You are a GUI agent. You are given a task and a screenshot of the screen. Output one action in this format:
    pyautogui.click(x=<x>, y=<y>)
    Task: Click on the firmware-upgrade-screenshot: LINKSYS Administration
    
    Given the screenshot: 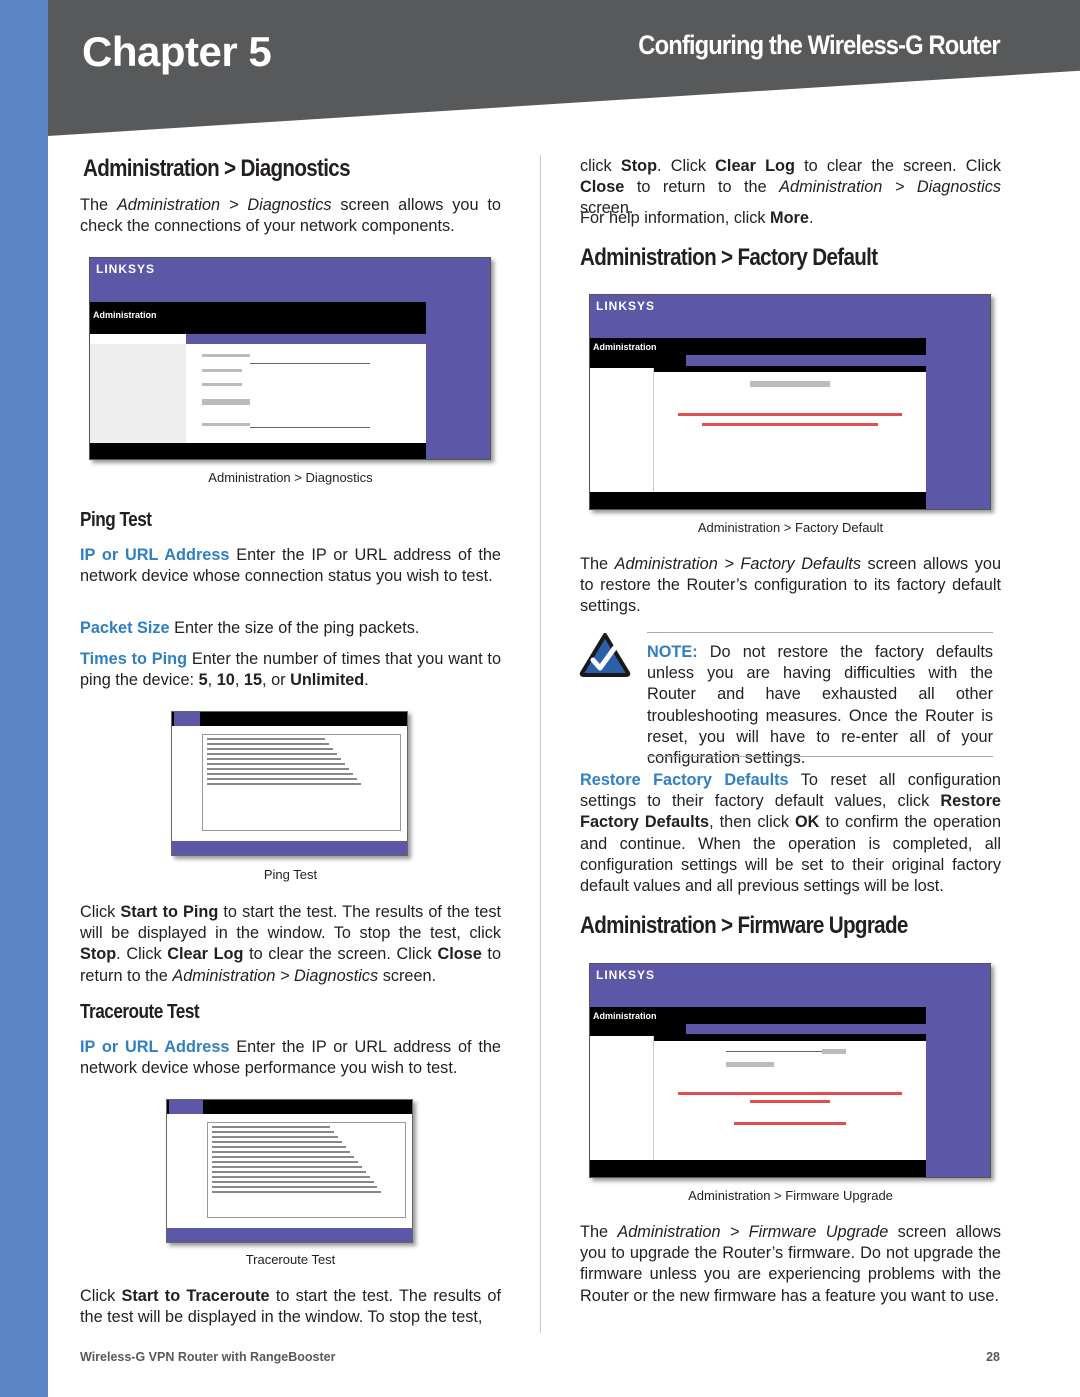 What is the action you would take?
    pyautogui.click(x=790, y=1070)
    